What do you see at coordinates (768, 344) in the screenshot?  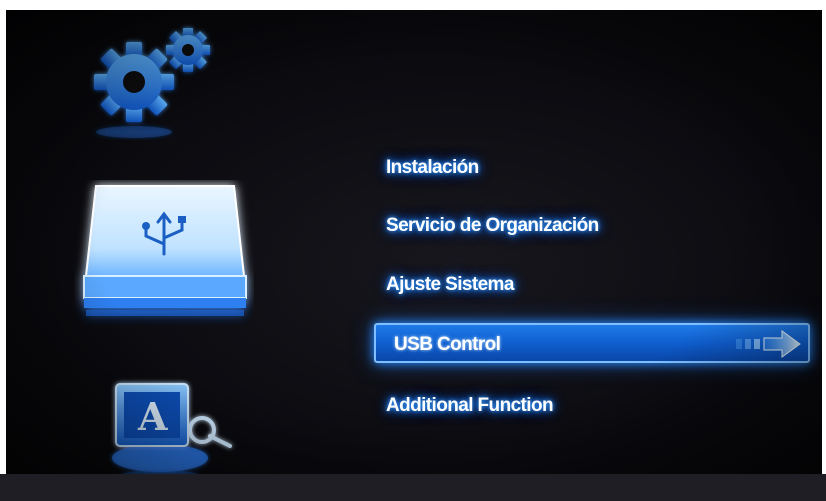 I see `arrow-right-icon` at bounding box center [768, 344].